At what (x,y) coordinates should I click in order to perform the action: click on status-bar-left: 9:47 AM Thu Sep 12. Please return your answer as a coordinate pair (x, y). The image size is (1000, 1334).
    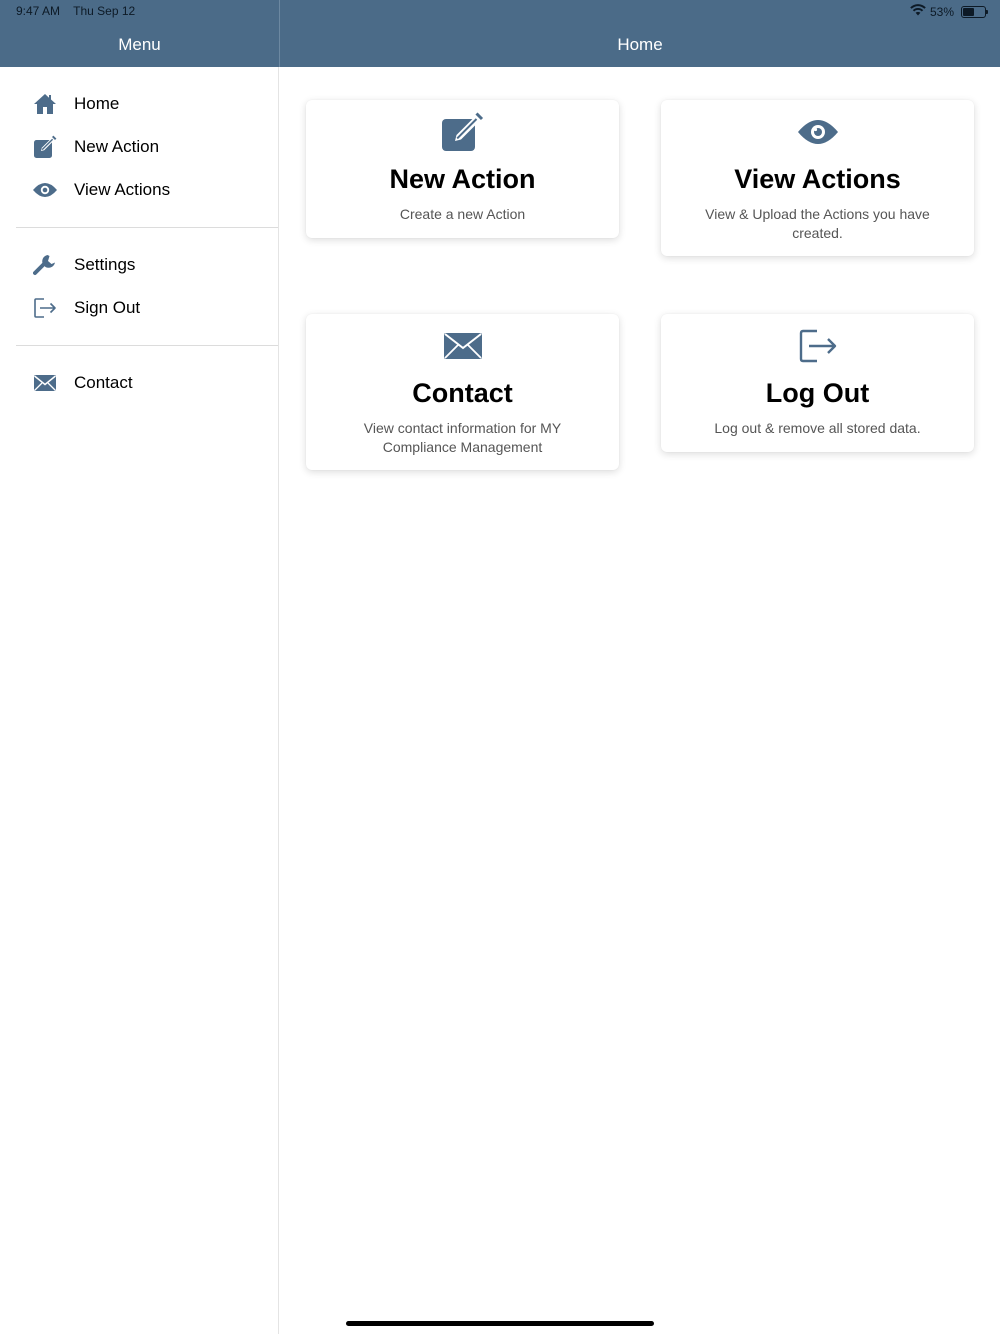
    Looking at the image, I should click on (80, 11).